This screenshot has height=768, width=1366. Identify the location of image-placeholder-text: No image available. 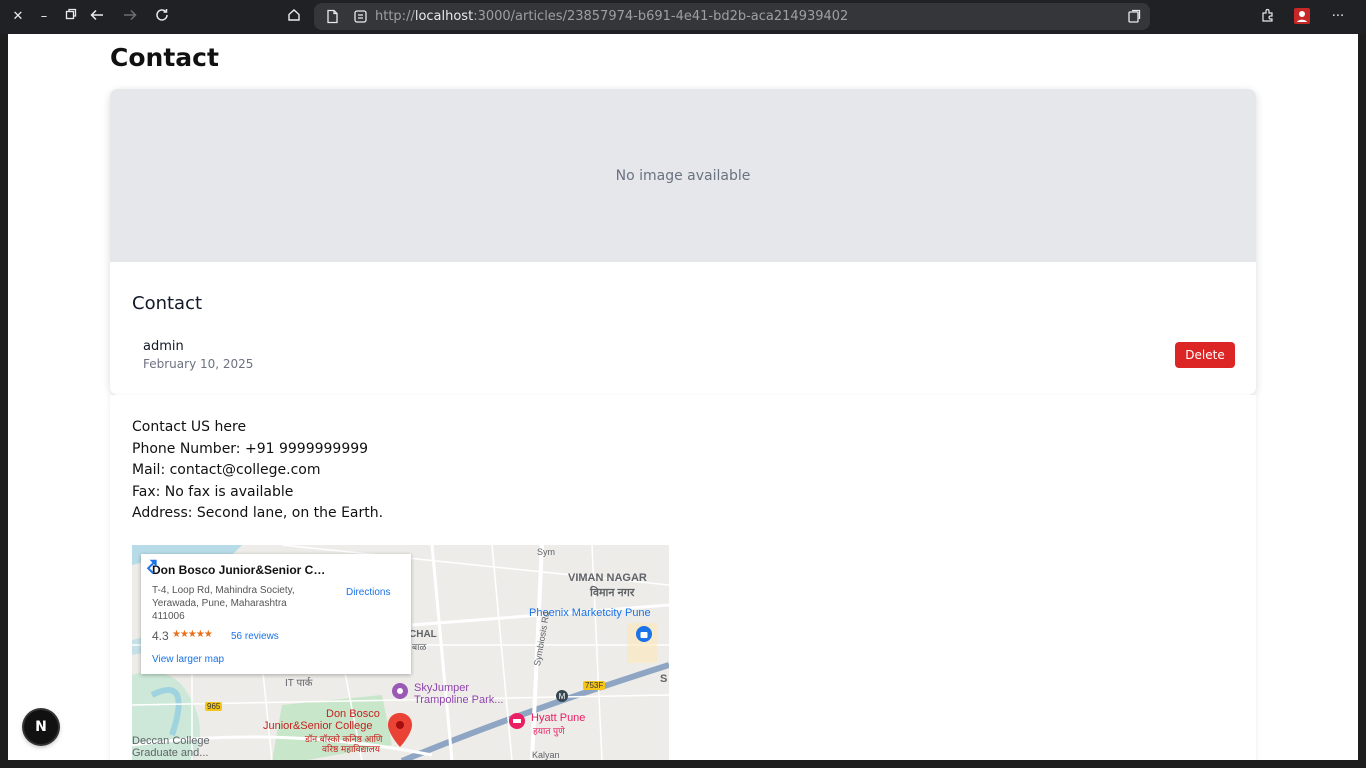
(683, 175).